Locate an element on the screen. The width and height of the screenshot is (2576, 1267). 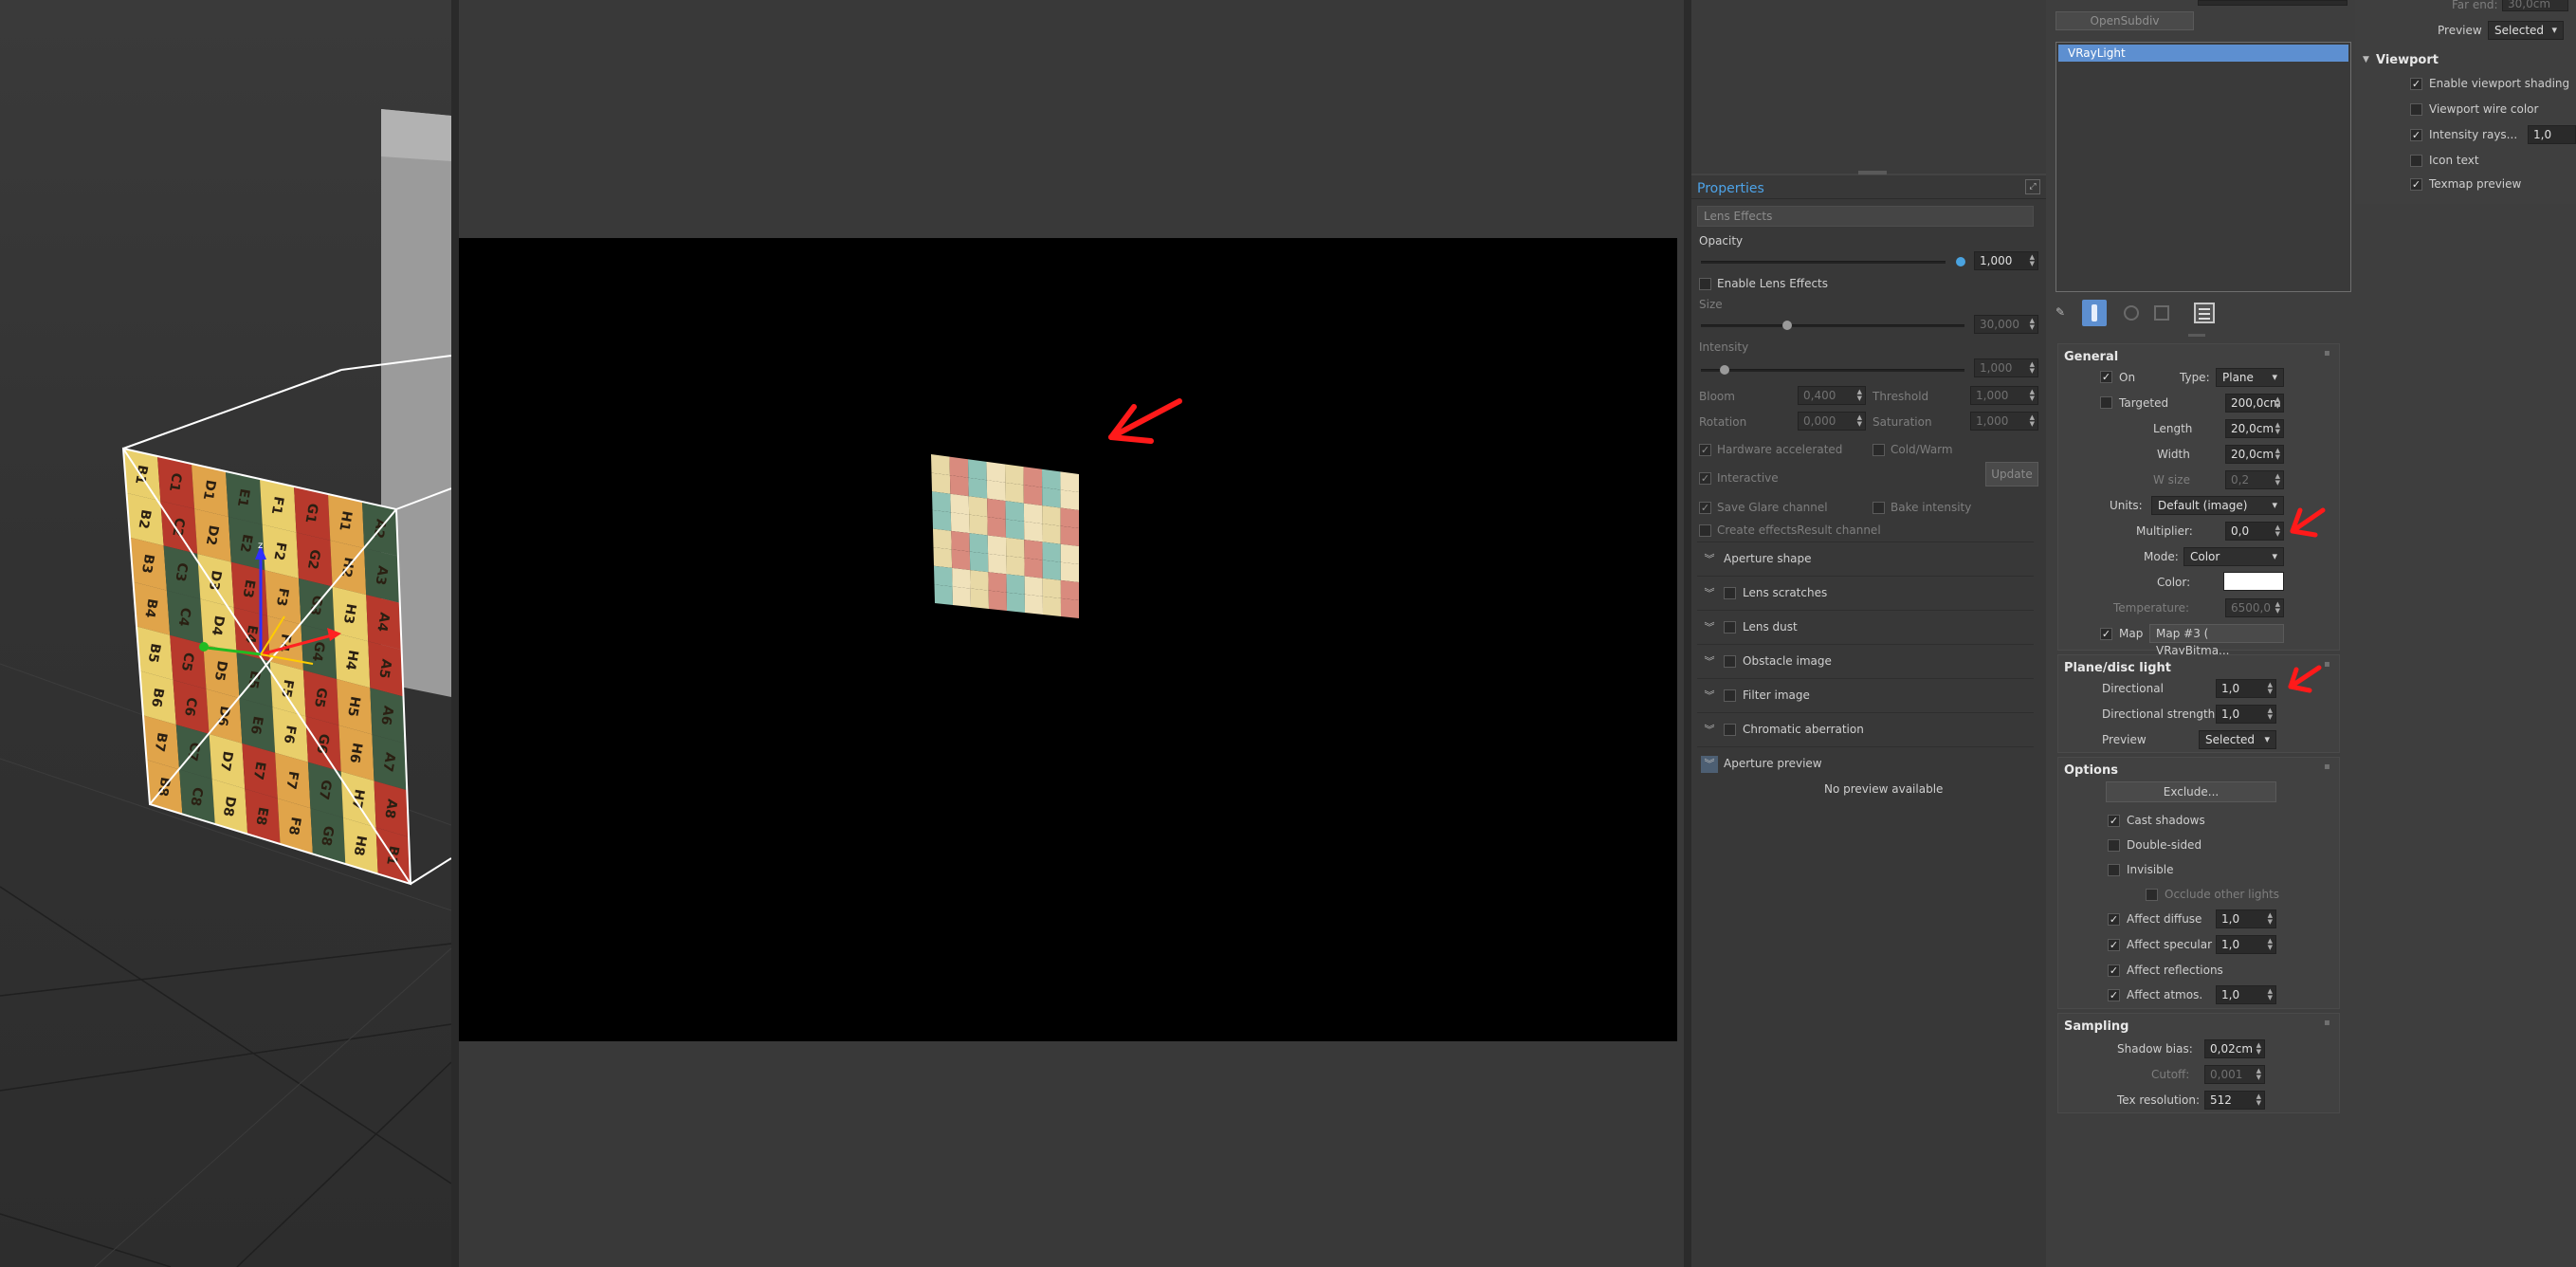
units-dropdown: Default (image) is located at coordinates (2217, 505).